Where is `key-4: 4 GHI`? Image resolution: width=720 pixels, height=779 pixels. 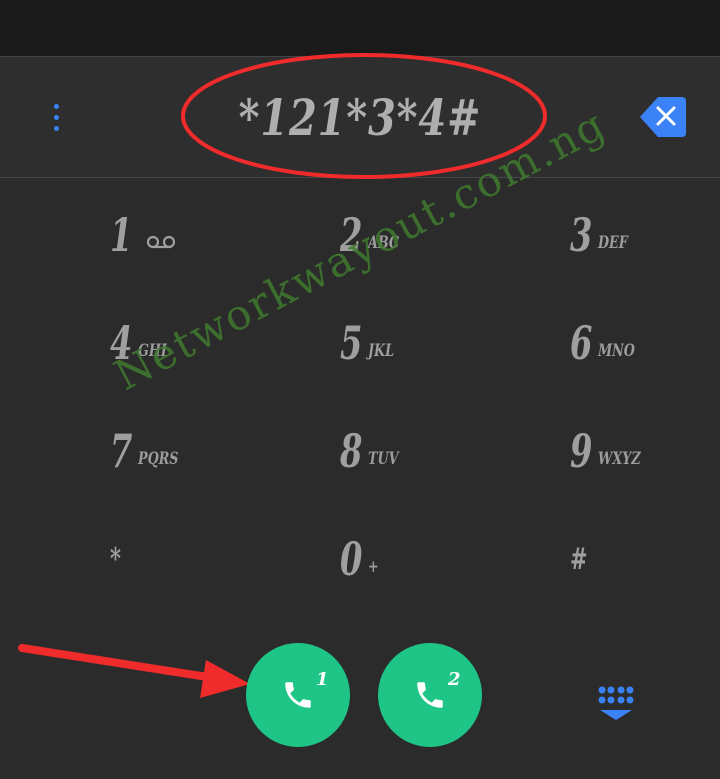
key-4: 4 GHI is located at coordinates (210, 343).